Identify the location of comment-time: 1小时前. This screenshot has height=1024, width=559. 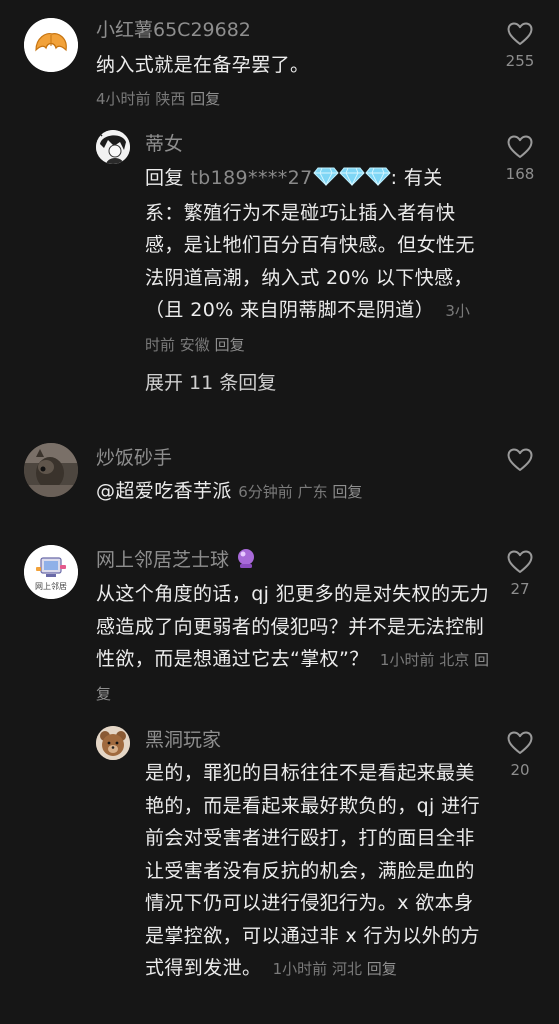
(407, 660).